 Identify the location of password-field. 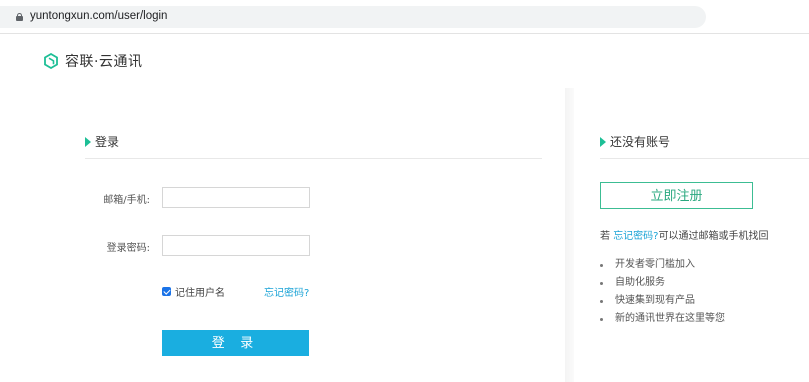
(236, 245).